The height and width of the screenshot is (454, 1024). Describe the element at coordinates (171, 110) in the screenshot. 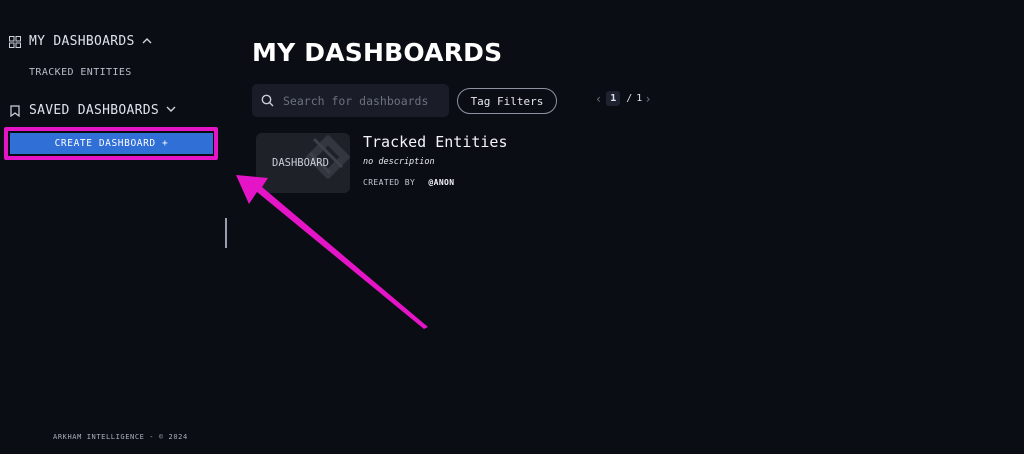

I see `chevron-down-icon` at that location.